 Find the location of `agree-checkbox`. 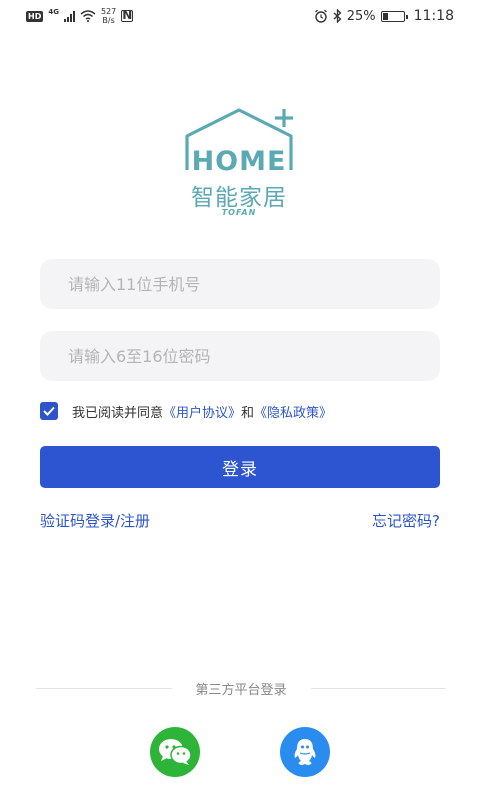

agree-checkbox is located at coordinates (49, 411).